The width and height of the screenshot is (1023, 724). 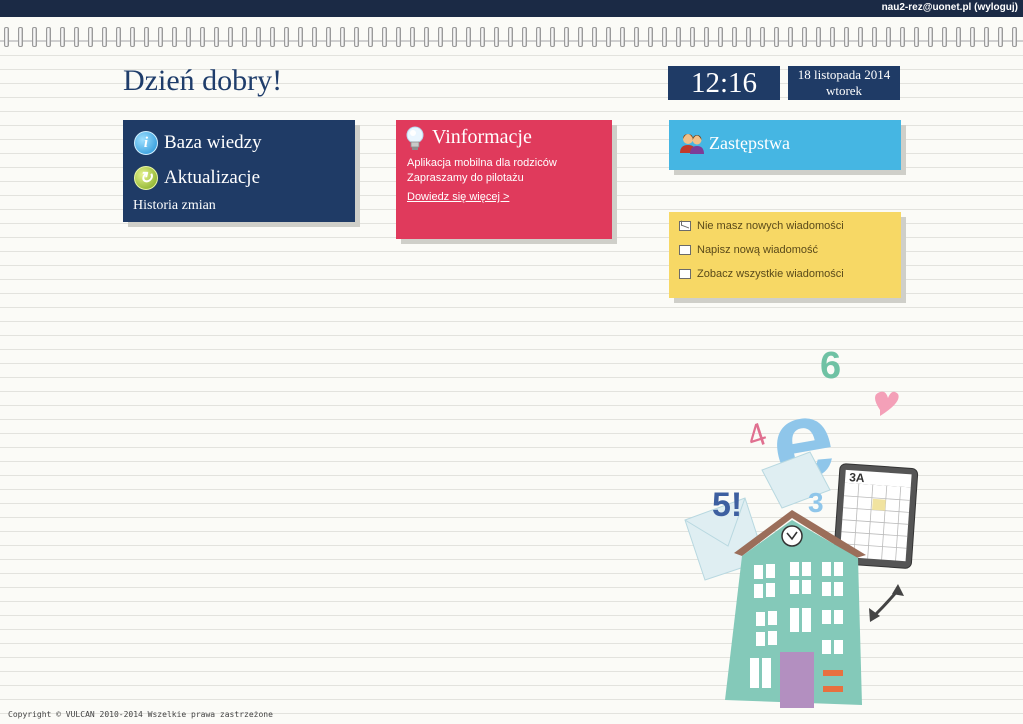 I want to click on school-door, so click(x=797, y=680).